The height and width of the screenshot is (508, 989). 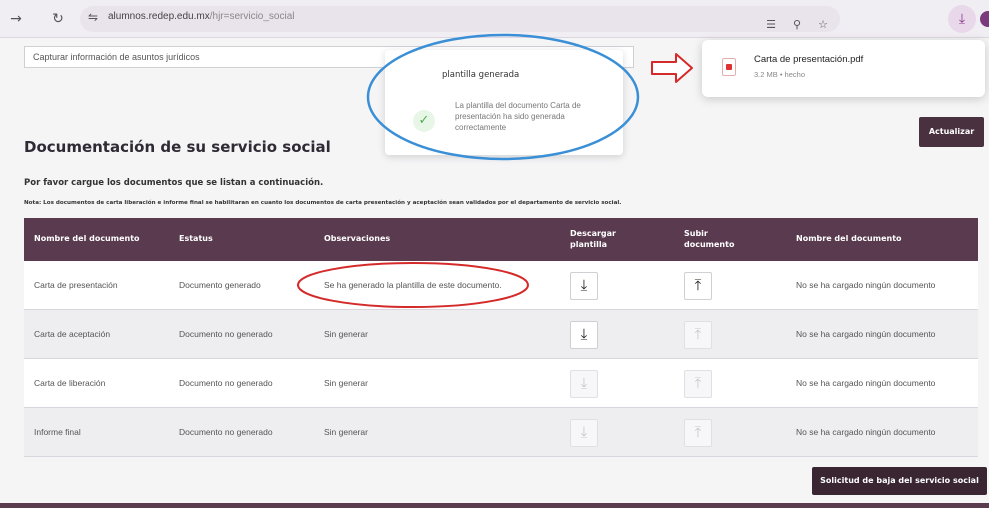 What do you see at coordinates (87, 239) in the screenshot?
I see `header-document-name: Nombre del documento` at bounding box center [87, 239].